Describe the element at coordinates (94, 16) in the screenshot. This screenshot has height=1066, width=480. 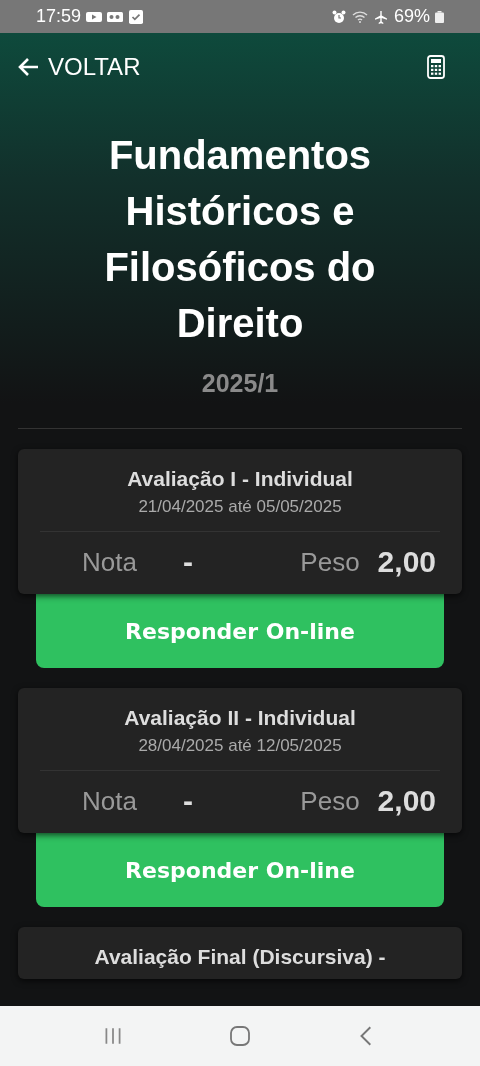
I see `video-icon` at that location.